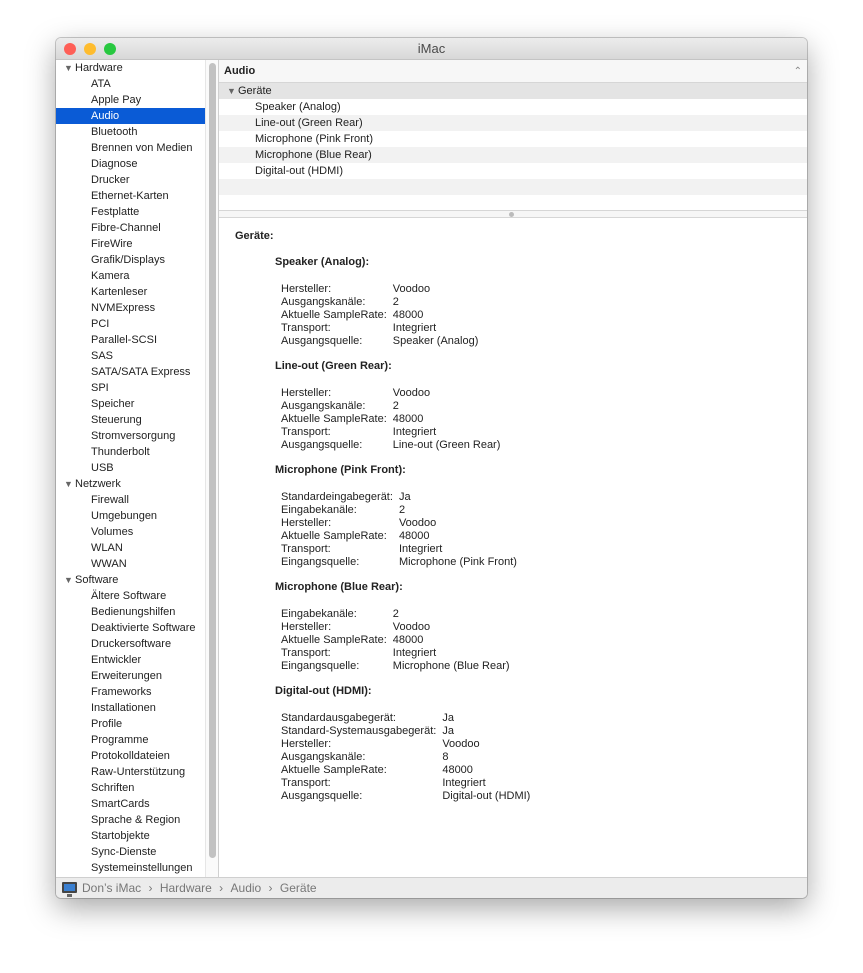 This screenshot has height=973, width=863. What do you see at coordinates (130, 644) in the screenshot?
I see `sidebar-item: Druckersoftware` at bounding box center [130, 644].